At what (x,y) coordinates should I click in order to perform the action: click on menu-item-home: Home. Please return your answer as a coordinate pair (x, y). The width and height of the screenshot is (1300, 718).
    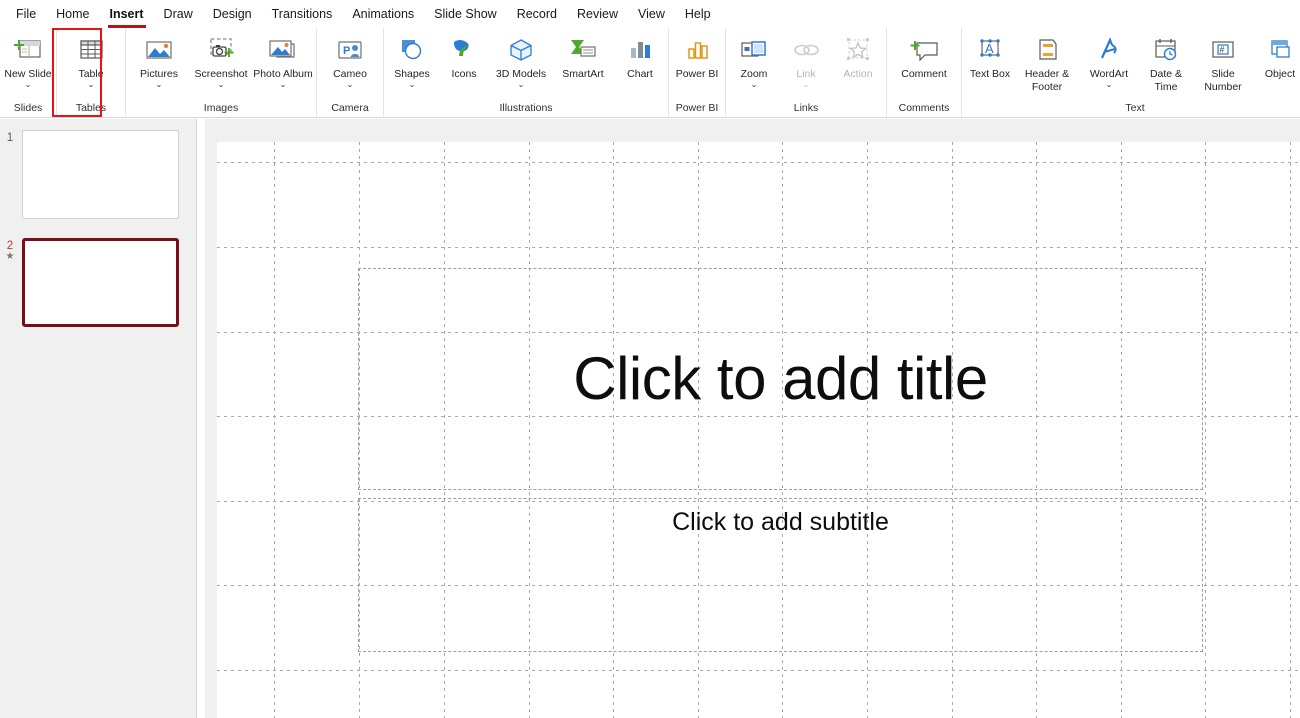
    Looking at the image, I should click on (72, 14).